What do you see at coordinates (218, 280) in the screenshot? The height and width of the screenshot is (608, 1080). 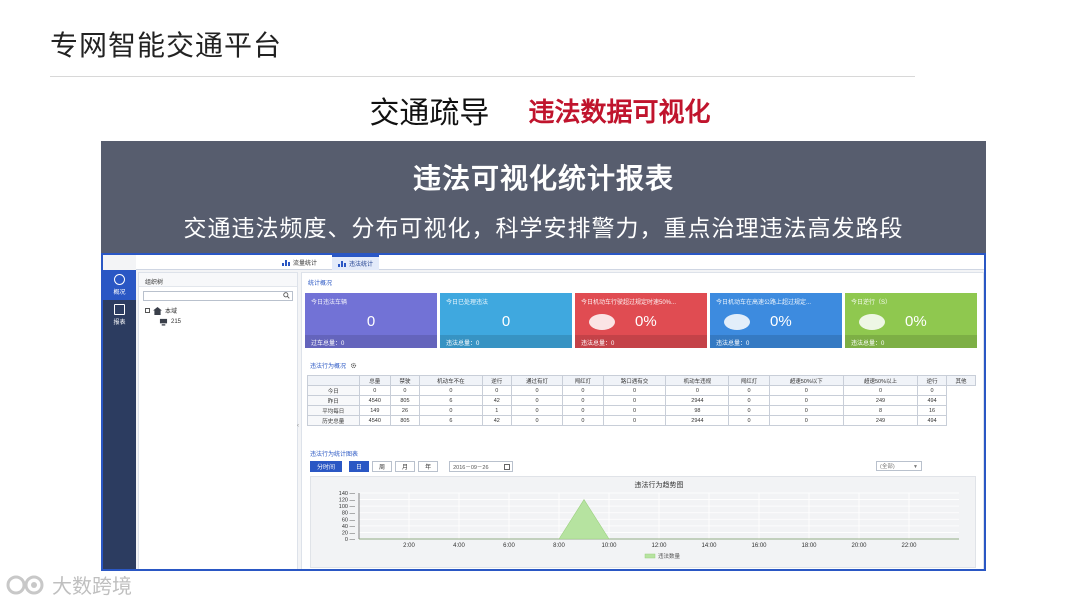 I see `org-tree-title: 组织树` at bounding box center [218, 280].